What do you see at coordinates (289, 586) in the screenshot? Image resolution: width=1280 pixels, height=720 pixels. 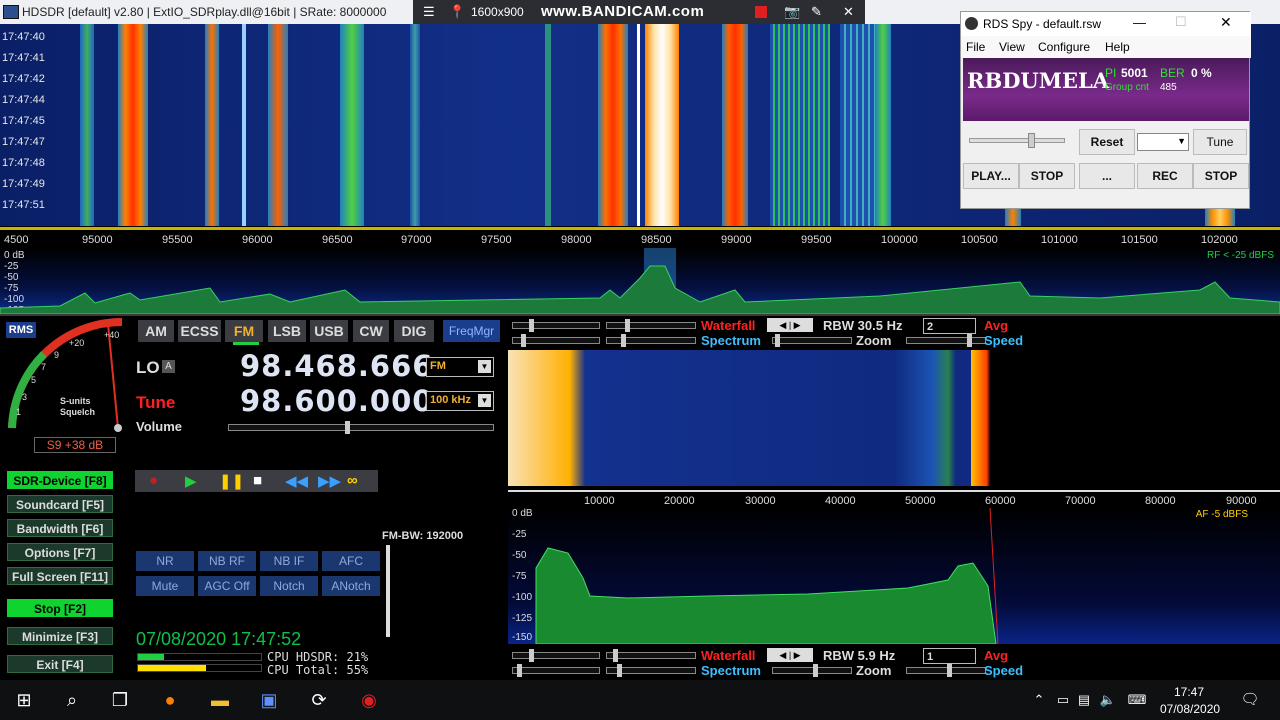 I see `notch-button: Notch` at bounding box center [289, 586].